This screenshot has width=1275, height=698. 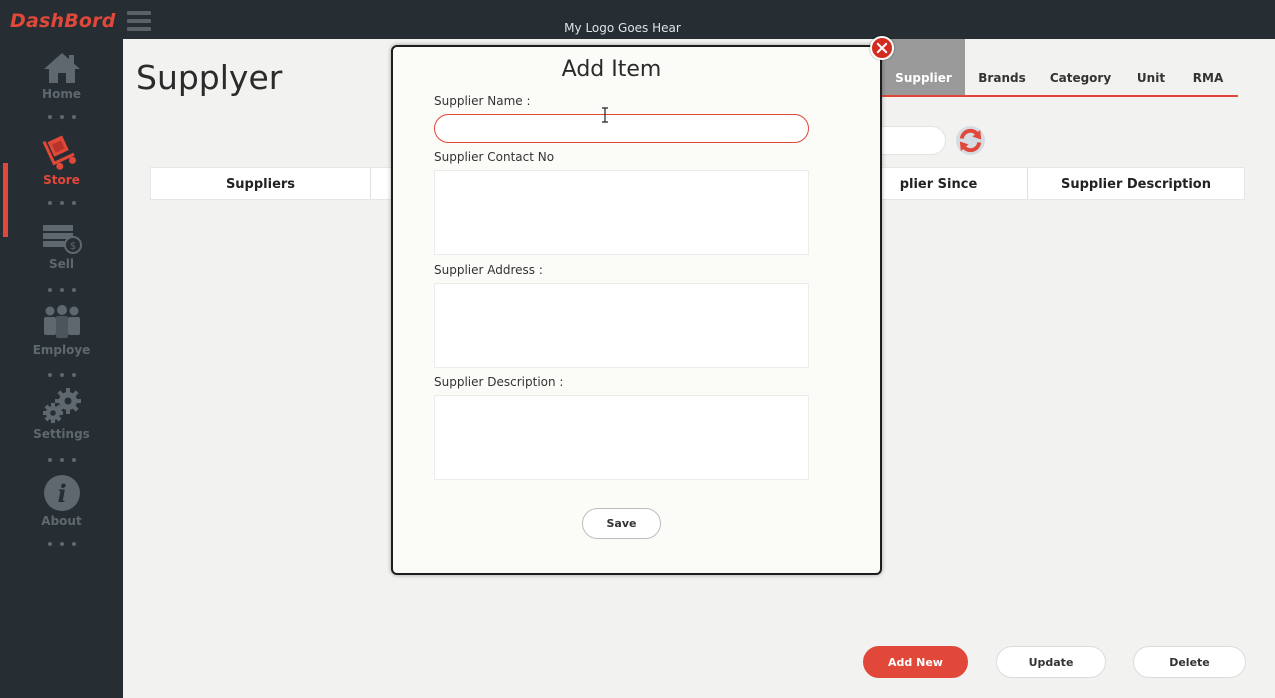 I want to click on sidebar-item-sell: $ Sell, so click(x=61, y=247).